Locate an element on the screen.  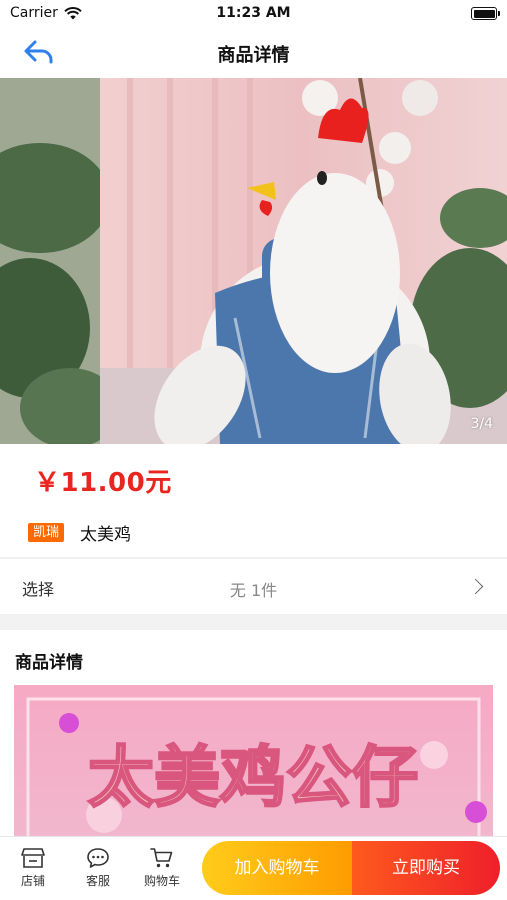
product-info: ￥11.00元 凯瑞 太美鸡 is located at coordinates (253, 500).